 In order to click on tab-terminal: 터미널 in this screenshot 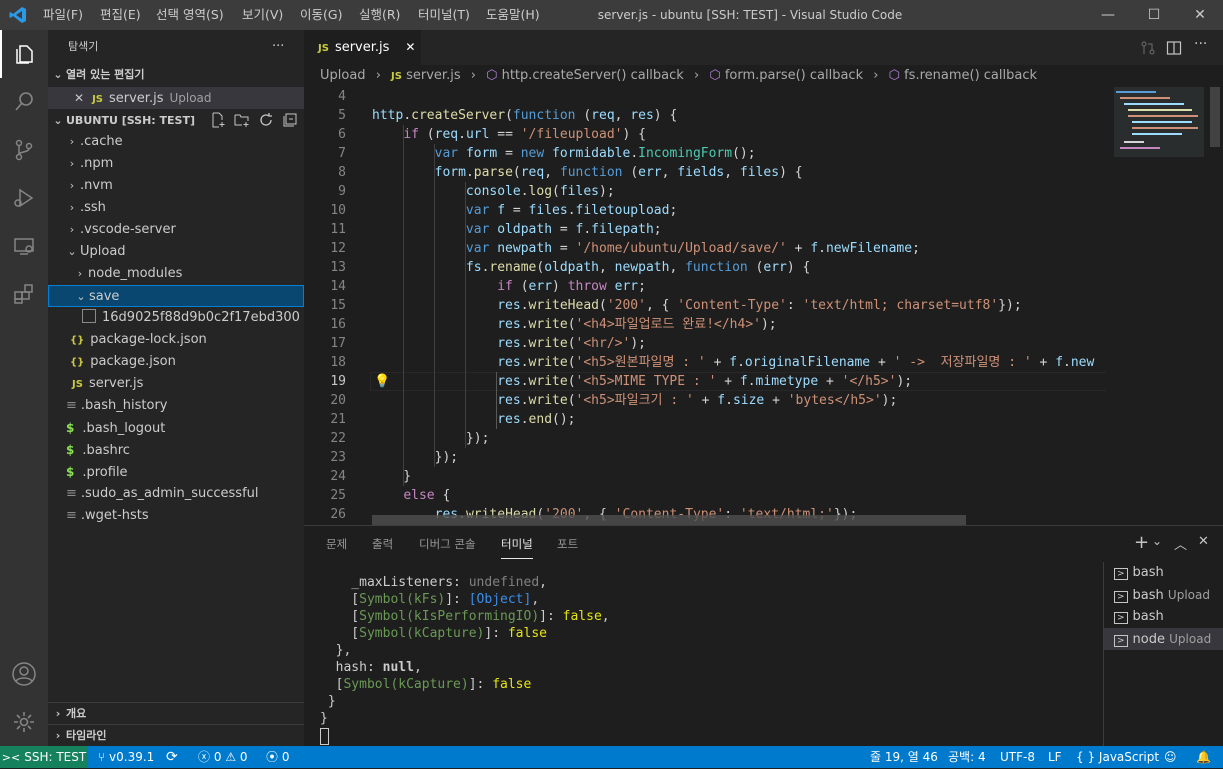, I will do `click(517, 547)`.